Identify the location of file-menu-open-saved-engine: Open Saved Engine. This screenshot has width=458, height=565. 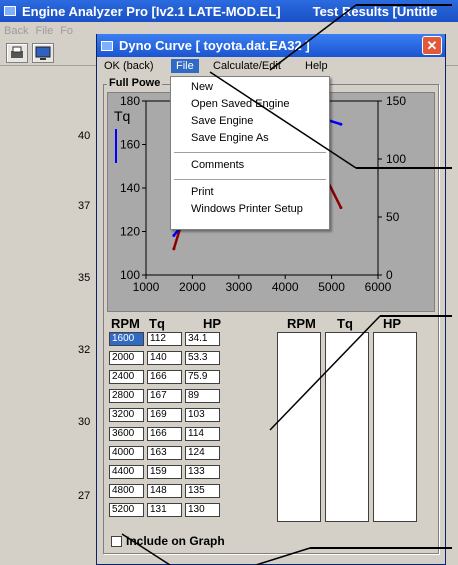
(240, 104).